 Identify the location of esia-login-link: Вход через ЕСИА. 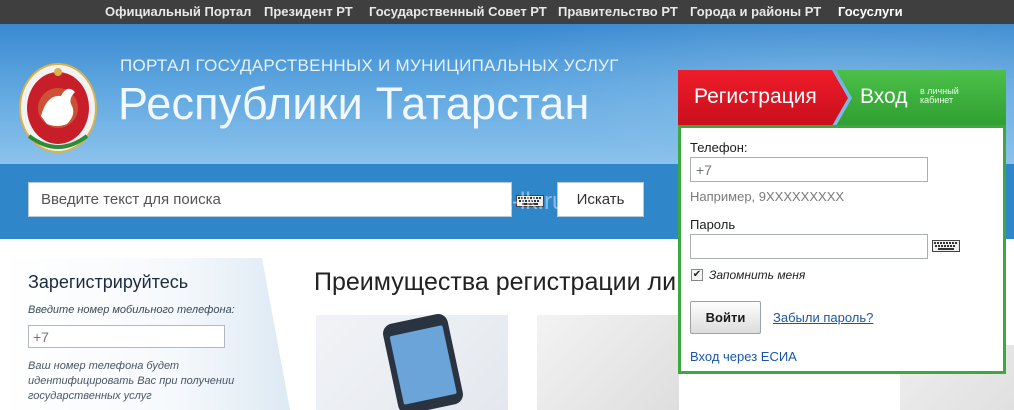
(743, 356).